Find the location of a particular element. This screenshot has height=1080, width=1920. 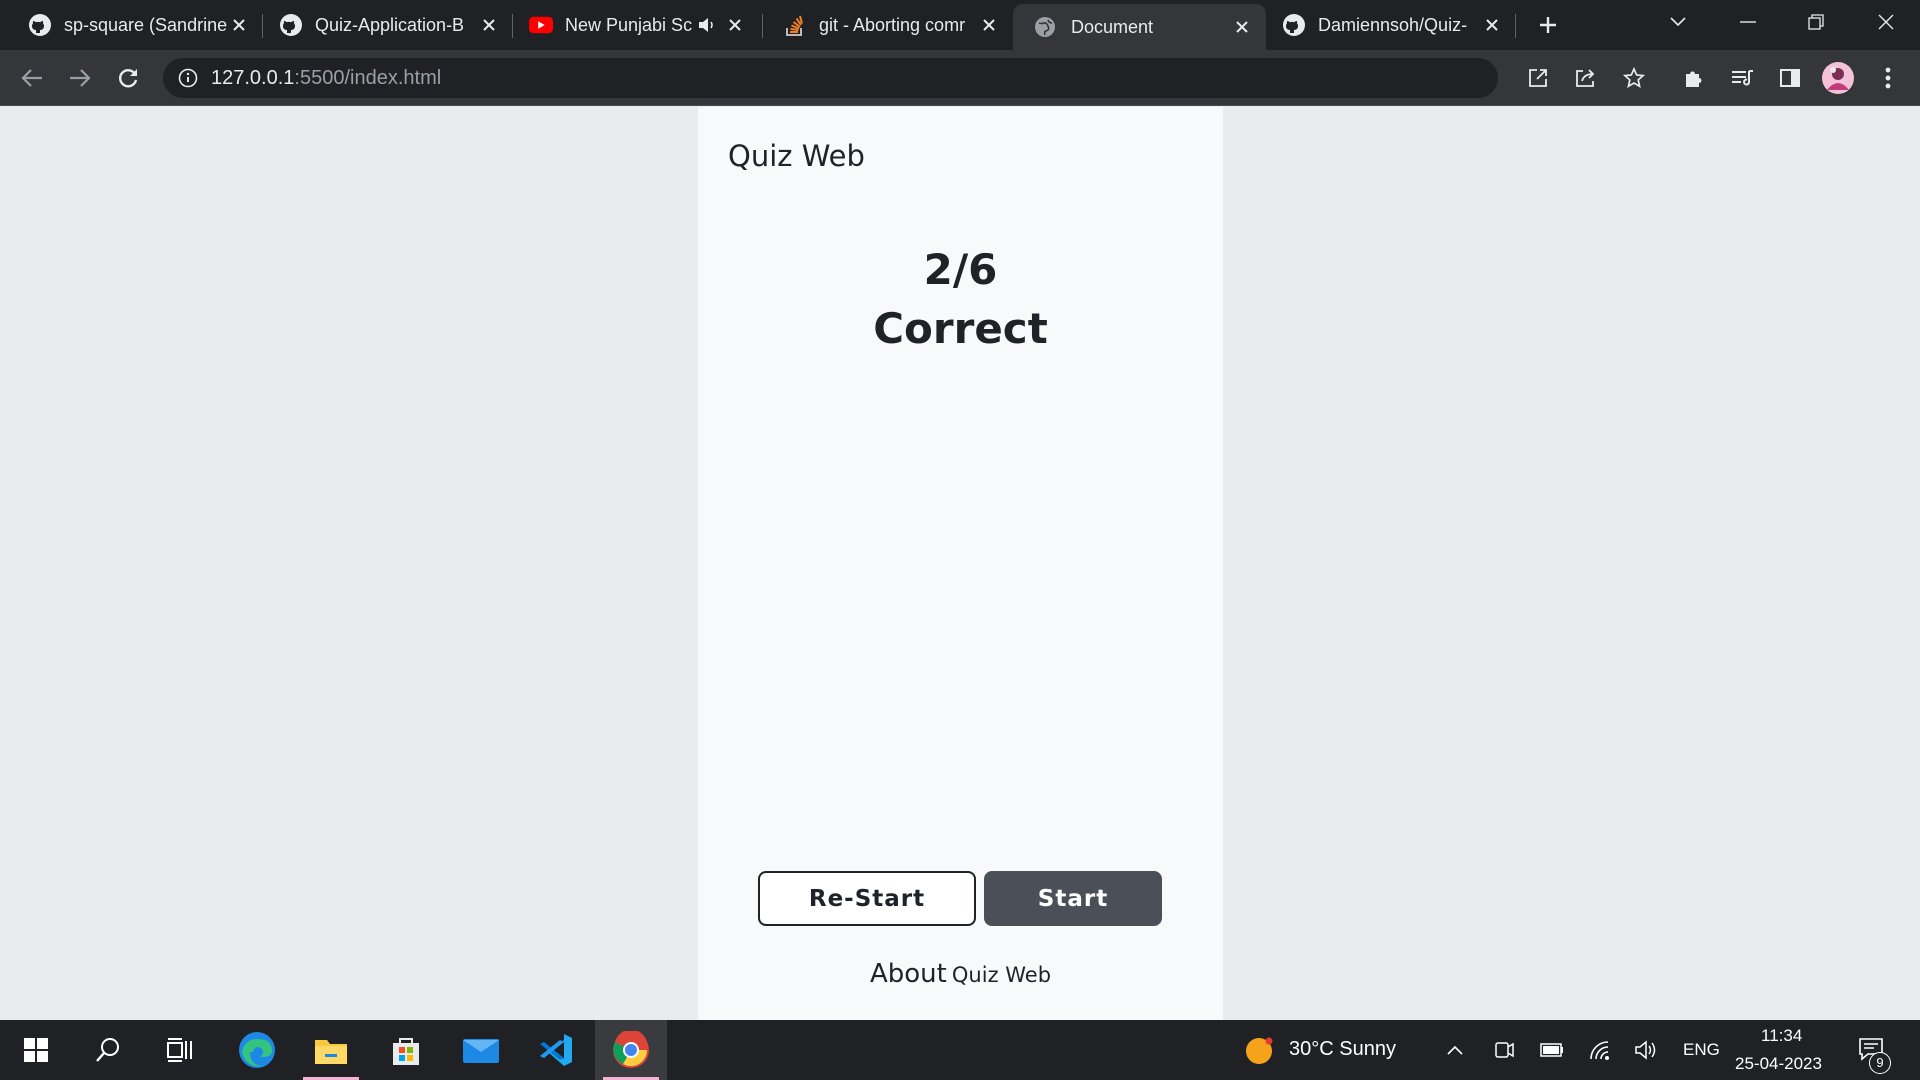

wifi-icon is located at coordinates (1600, 1050).